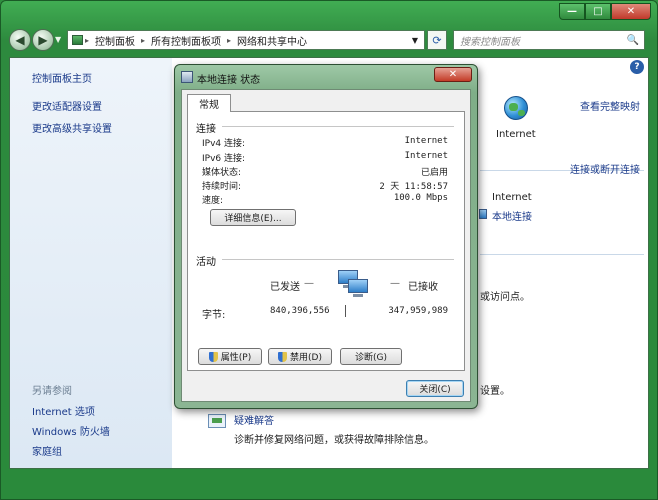  I want to click on computer-base, so click(358, 295).